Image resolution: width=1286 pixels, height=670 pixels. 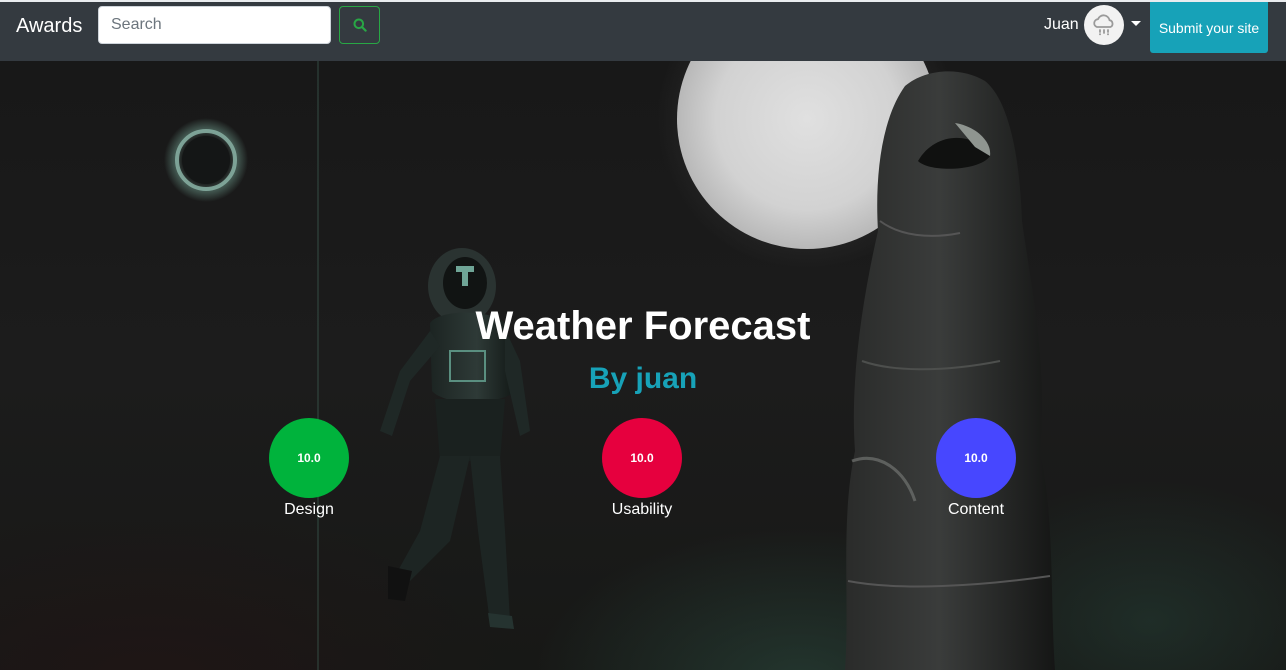 I want to click on top-navbar: Awards Juan Submit your site, so click(x=643, y=31).